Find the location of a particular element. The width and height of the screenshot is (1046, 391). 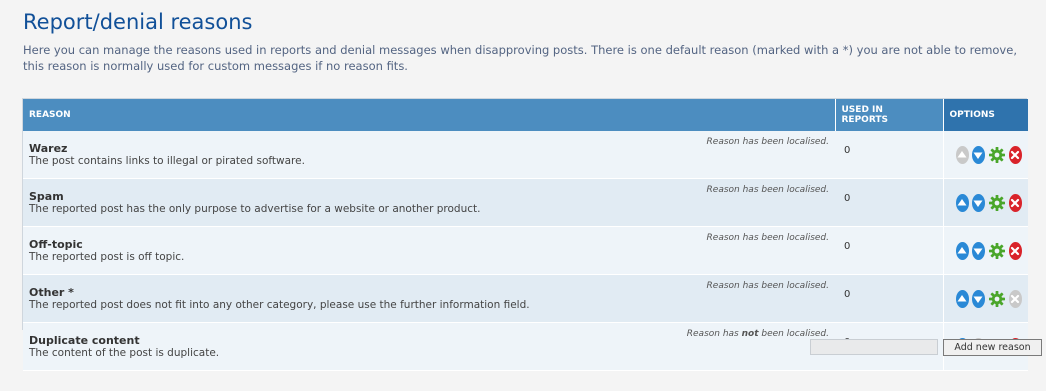

localisation-status: Reason has not been localised. is located at coordinates (757, 334).